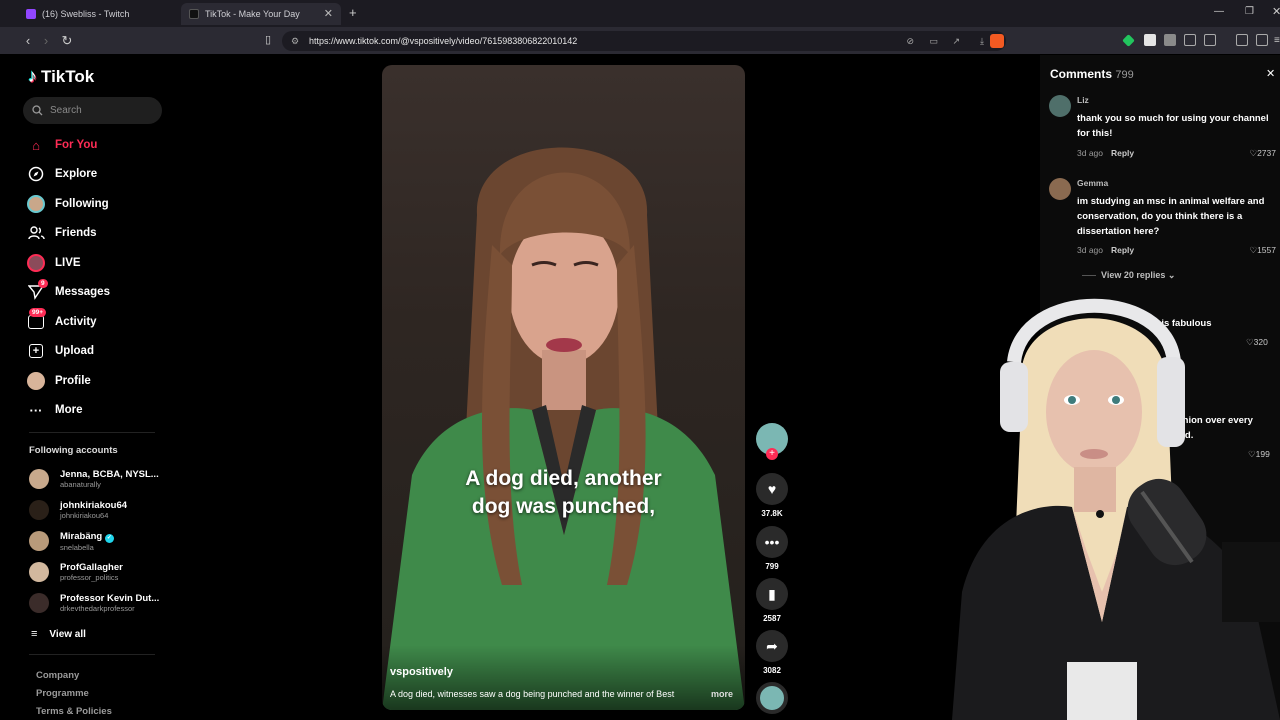 The width and height of the screenshot is (1280, 720). What do you see at coordinates (62, 693) in the screenshot?
I see `footer-link-programme: Programme` at bounding box center [62, 693].